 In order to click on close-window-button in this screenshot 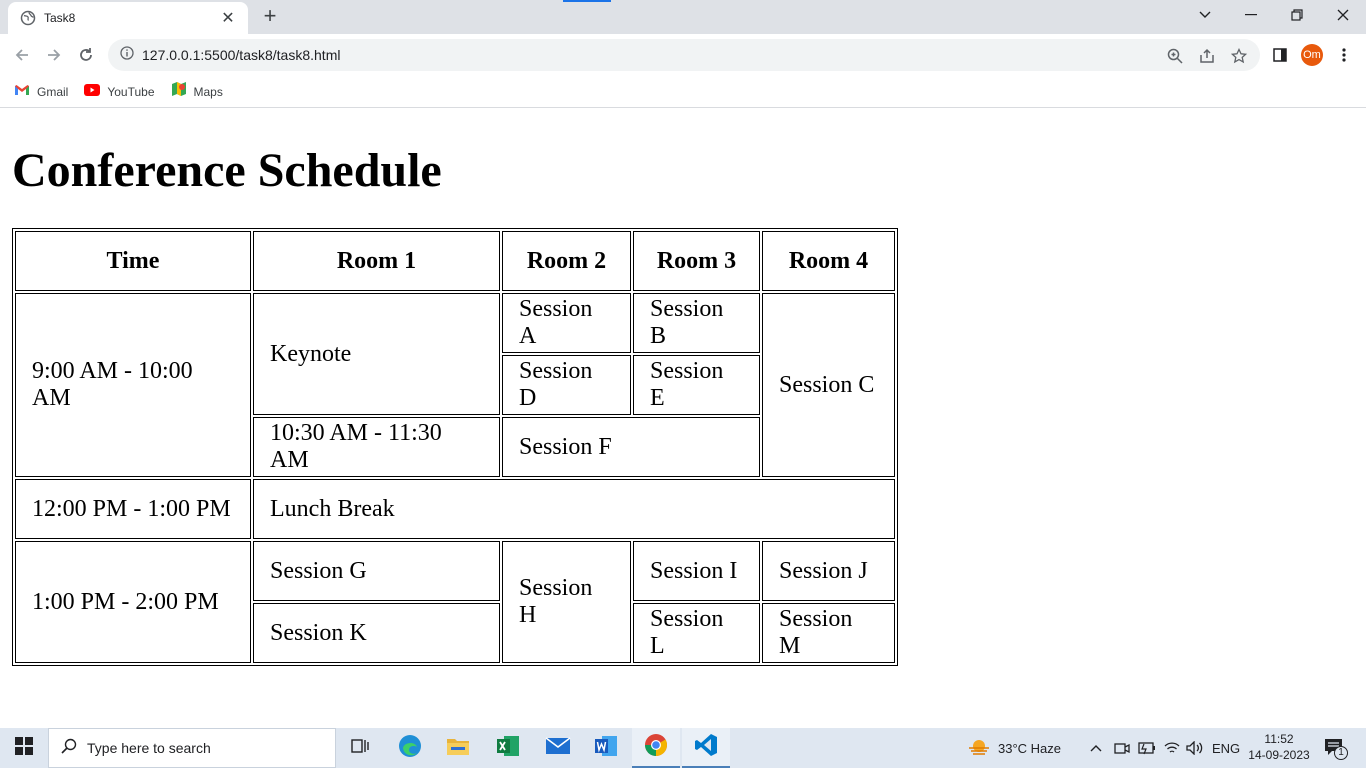, I will do `click(1343, 15)`.